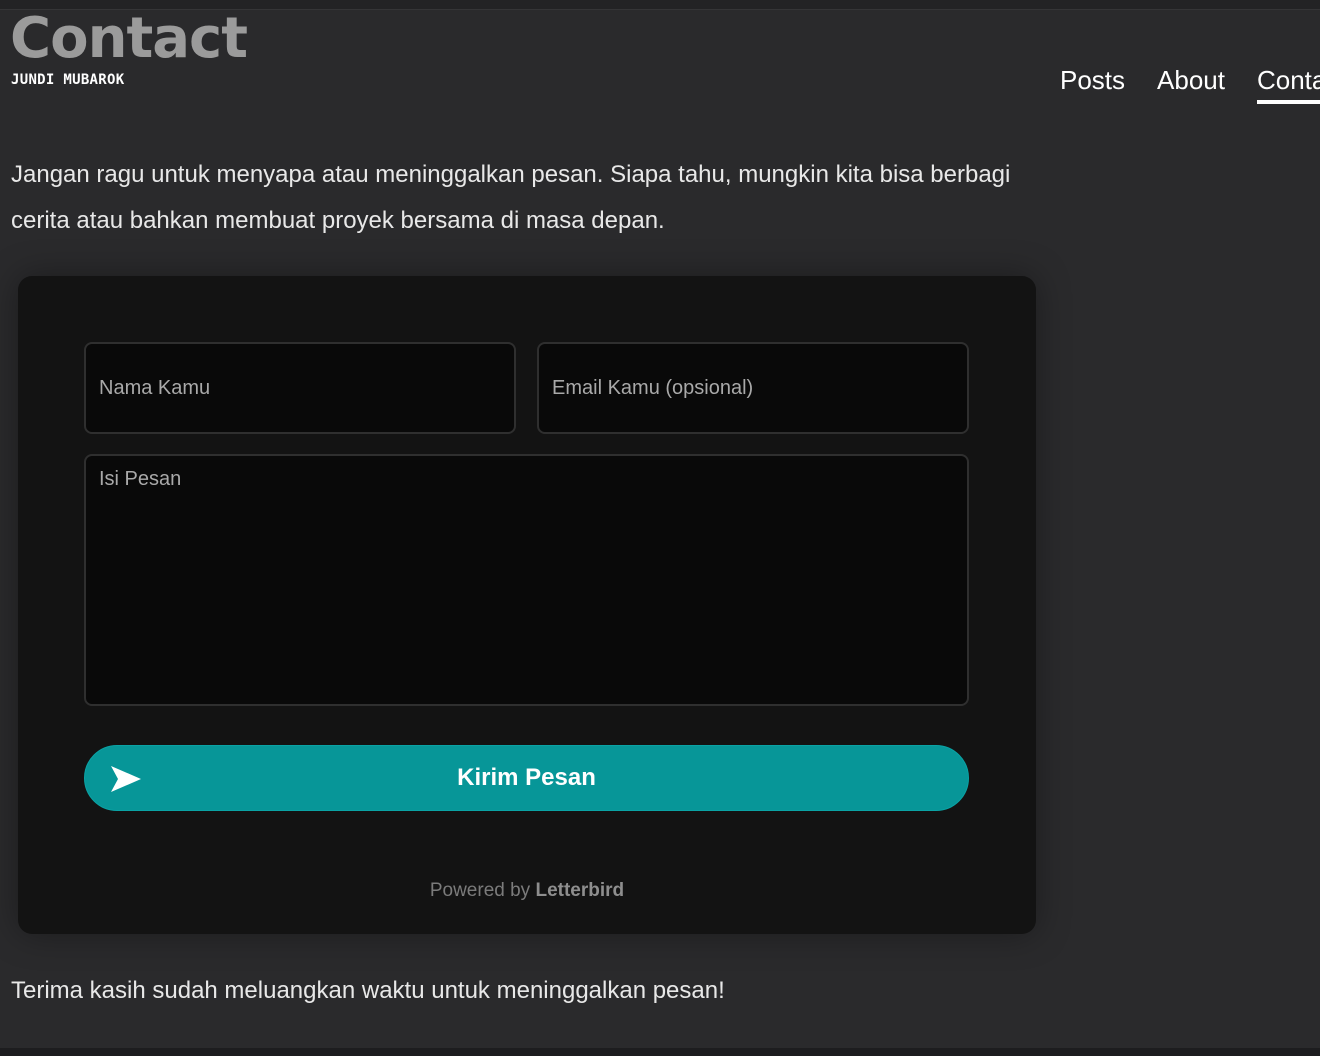 The height and width of the screenshot is (1056, 1320). What do you see at coordinates (129, 38) in the screenshot?
I see `page-title: Contact` at bounding box center [129, 38].